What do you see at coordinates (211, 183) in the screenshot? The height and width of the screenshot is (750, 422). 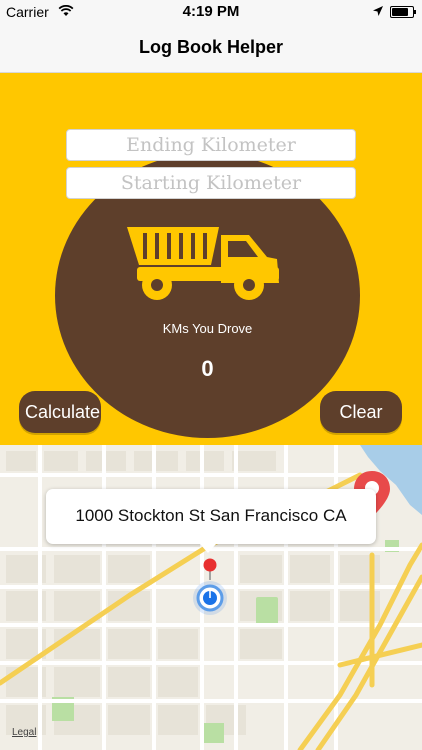 I see `starting-kilometer-input` at bounding box center [211, 183].